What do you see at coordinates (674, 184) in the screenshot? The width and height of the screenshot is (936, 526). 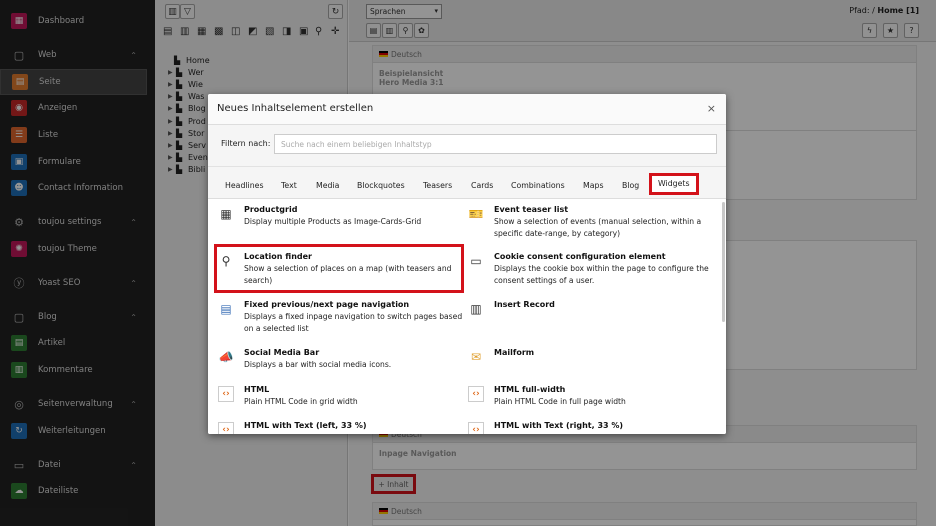 I see `tab-widgets: Widgets` at bounding box center [674, 184].